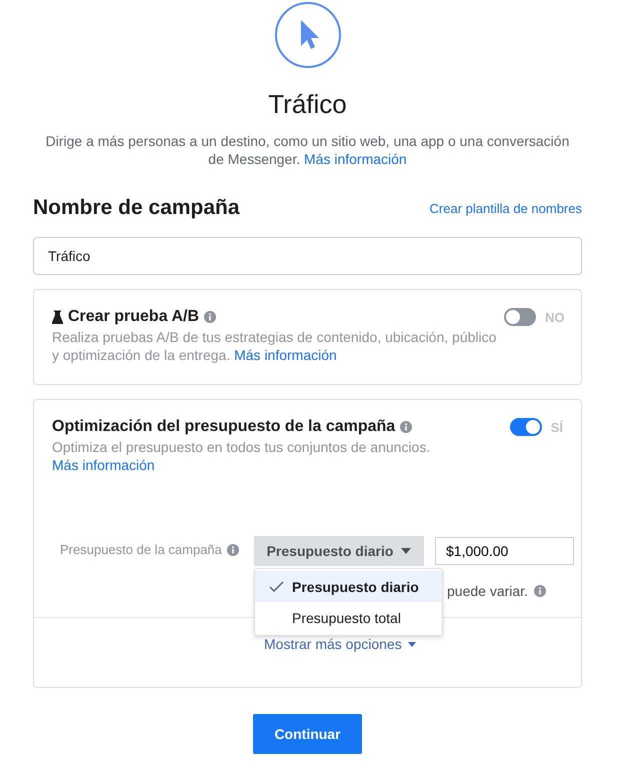 The height and width of the screenshot is (781, 620). I want to click on card-description: Optimiza el presupuesto en todos tus conjuntos de anuncios. Más información, so click(242, 456).